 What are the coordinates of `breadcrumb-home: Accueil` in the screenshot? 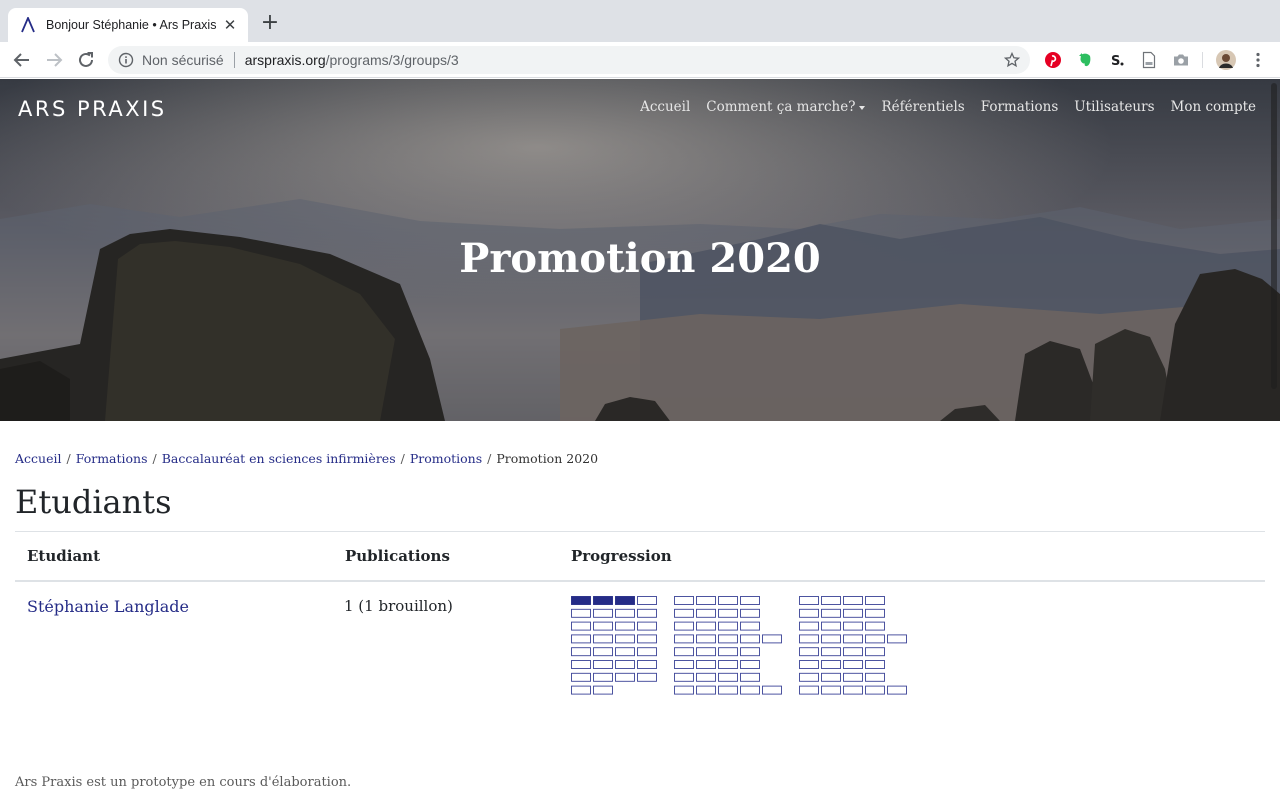 It's located at (38, 458).